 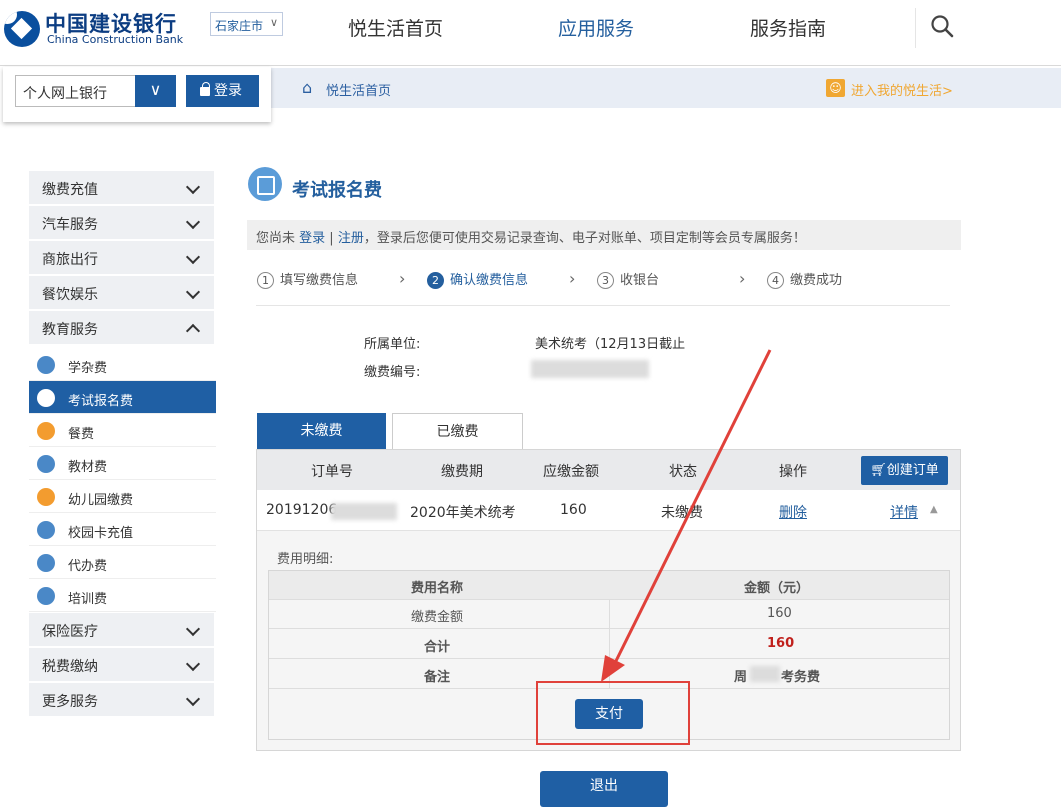 What do you see at coordinates (609, 644) in the screenshot?
I see `divider` at bounding box center [609, 644].